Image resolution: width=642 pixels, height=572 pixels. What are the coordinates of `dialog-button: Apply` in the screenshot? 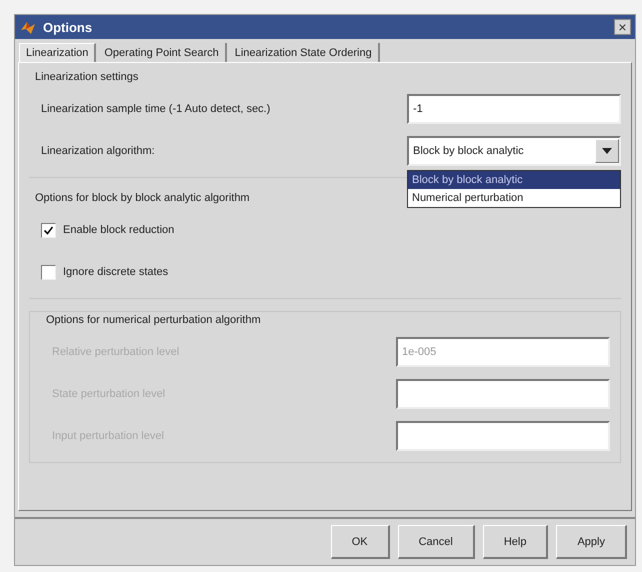 It's located at (591, 542).